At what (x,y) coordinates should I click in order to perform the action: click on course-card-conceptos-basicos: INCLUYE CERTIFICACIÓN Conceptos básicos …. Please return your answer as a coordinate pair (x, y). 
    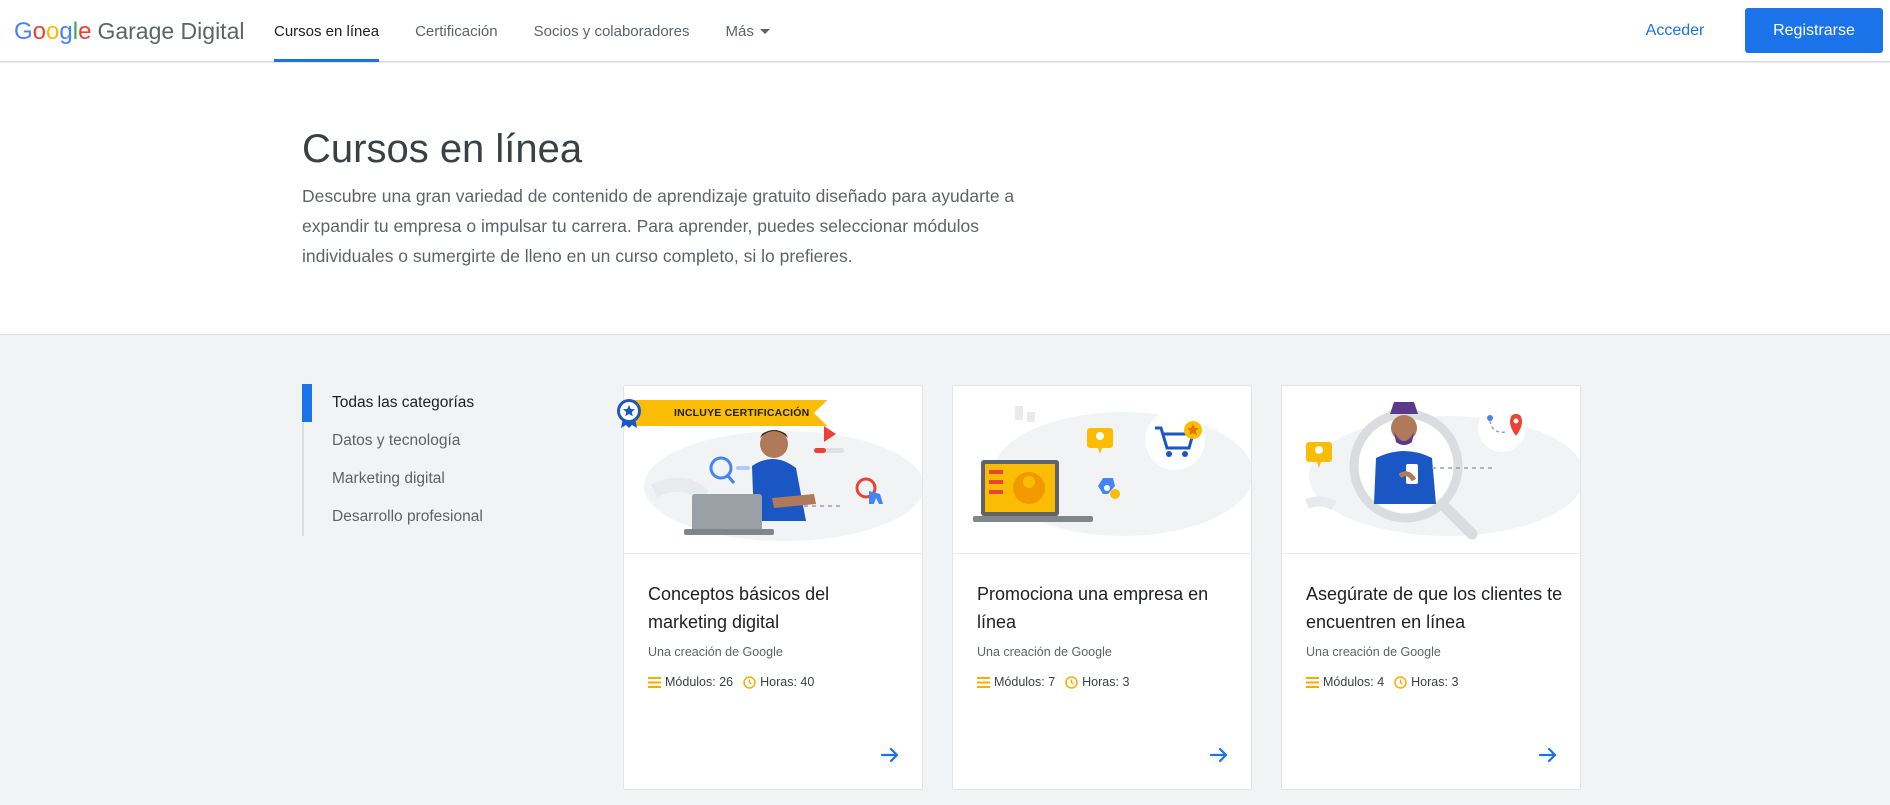
    Looking at the image, I should click on (770, 587).